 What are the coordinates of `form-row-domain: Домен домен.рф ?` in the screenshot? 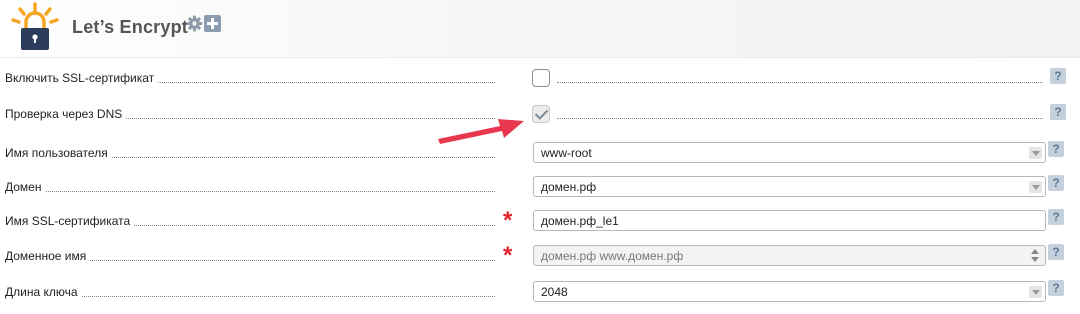 It's located at (540, 188).